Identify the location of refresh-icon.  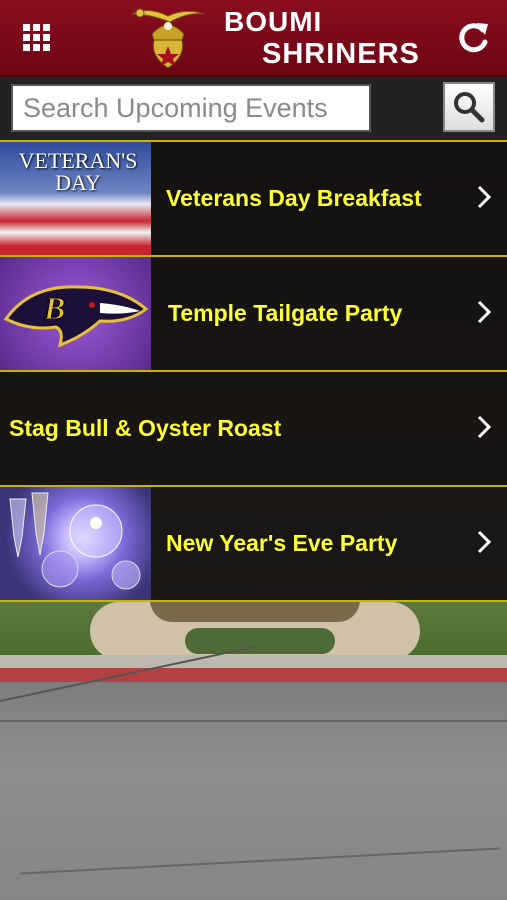
(473, 37).